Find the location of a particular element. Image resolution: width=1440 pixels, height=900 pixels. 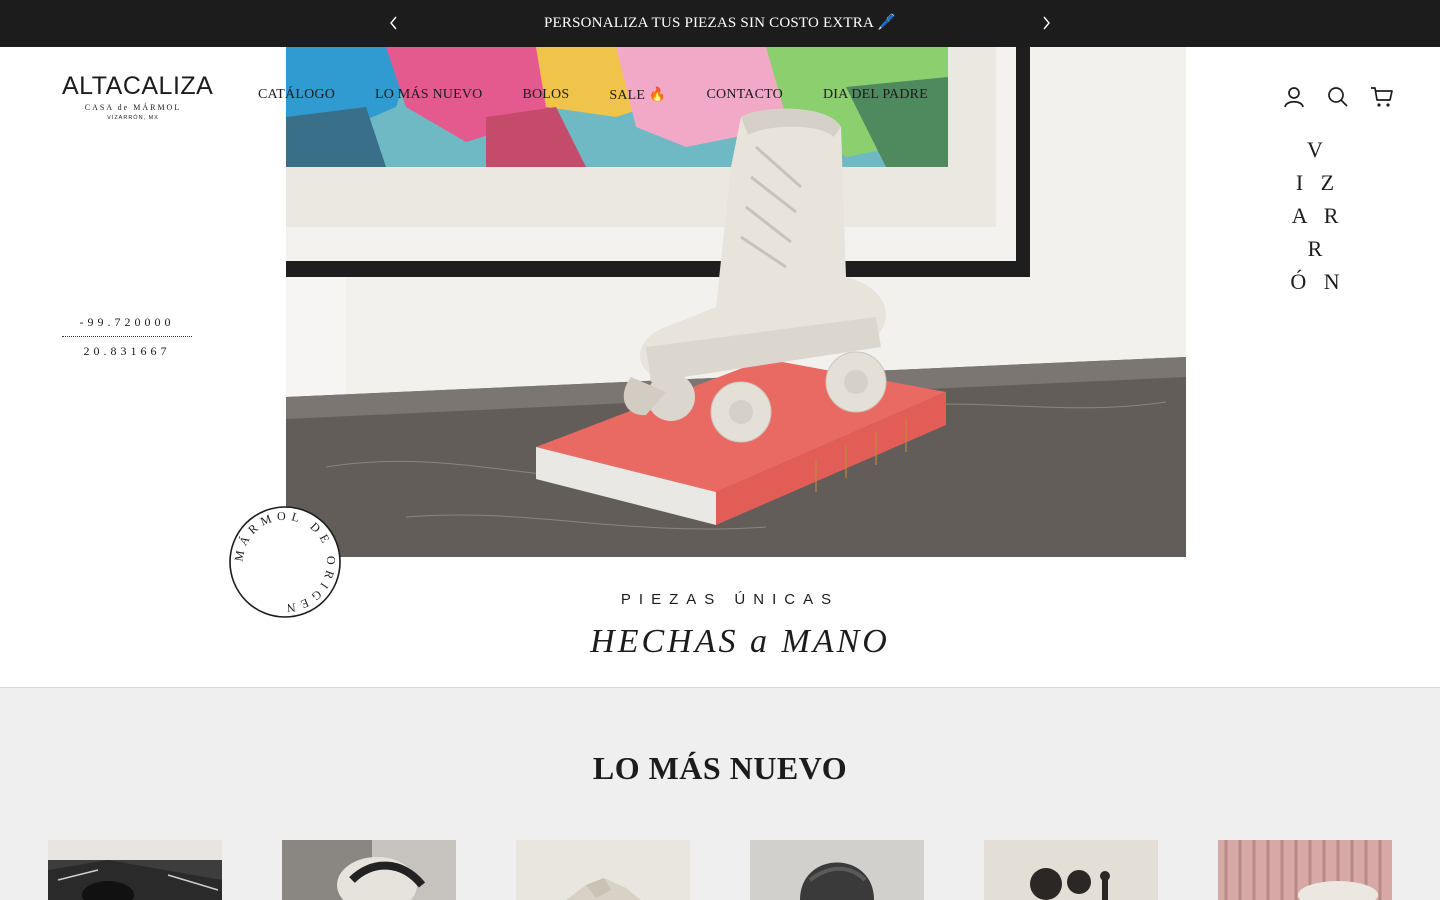

site-logo: ALTACALIZA CASA de MÁRMOL VIZARRÓN, MX is located at coordinates (138, 96).